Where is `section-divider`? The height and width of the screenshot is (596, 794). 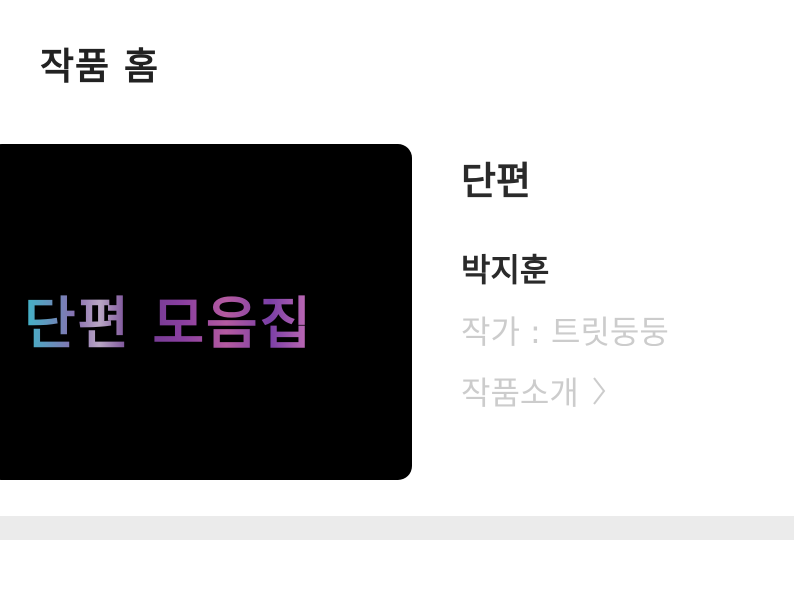 section-divider is located at coordinates (397, 528).